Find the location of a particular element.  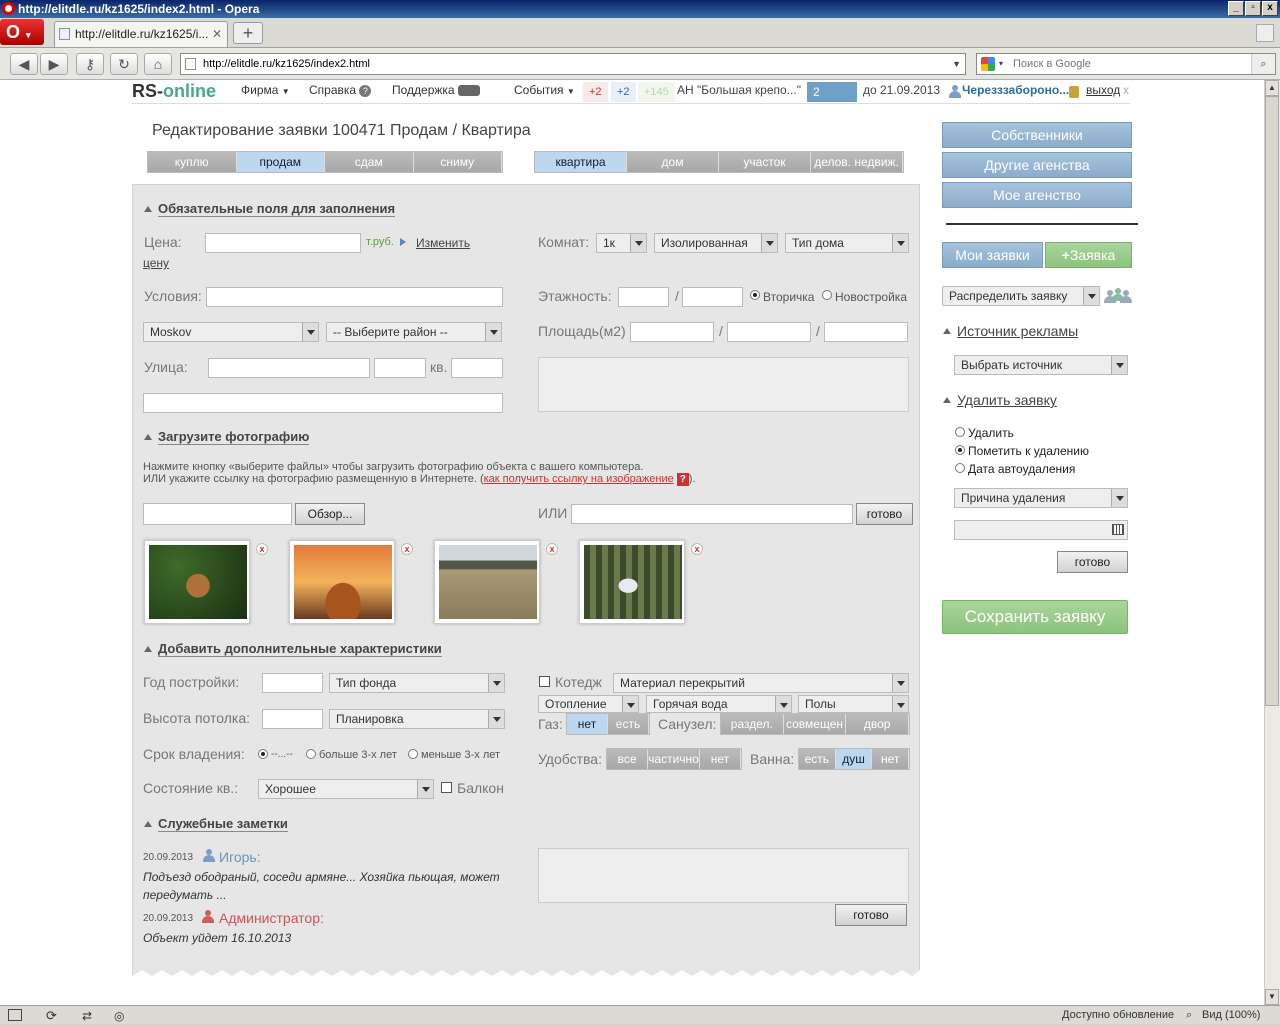

tab-deal-3: сниму is located at coordinates (457, 162).